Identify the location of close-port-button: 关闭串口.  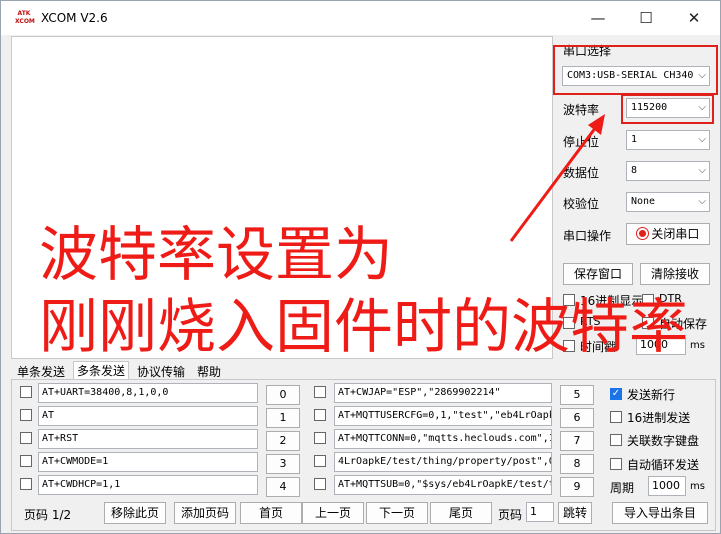
(668, 234).